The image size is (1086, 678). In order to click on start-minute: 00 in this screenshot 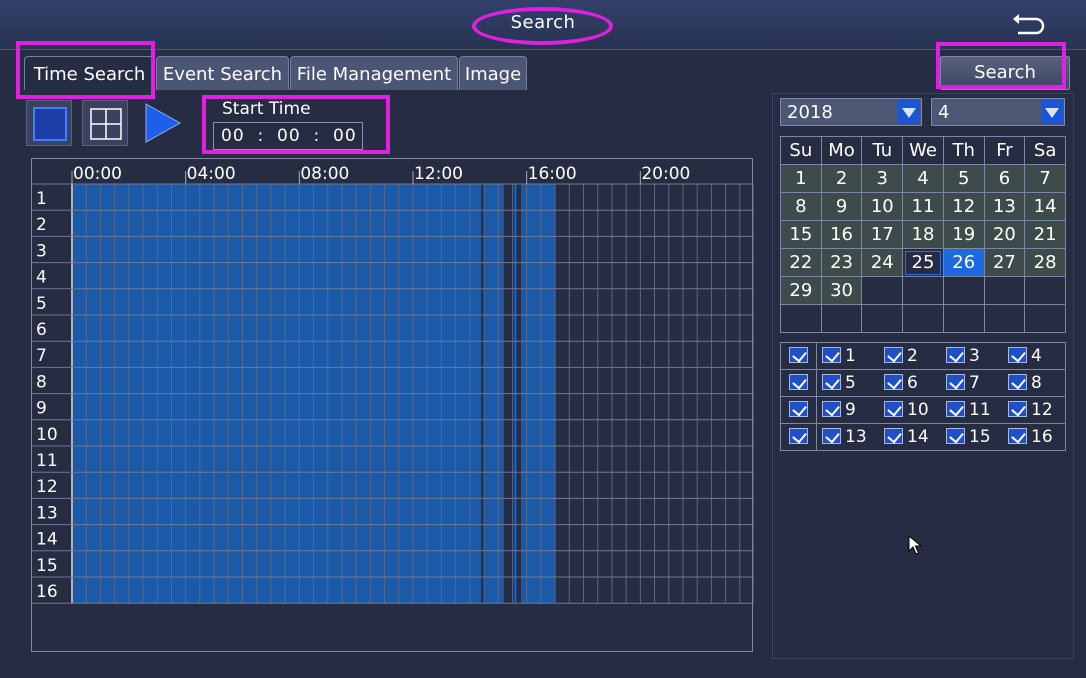, I will do `click(289, 136)`.